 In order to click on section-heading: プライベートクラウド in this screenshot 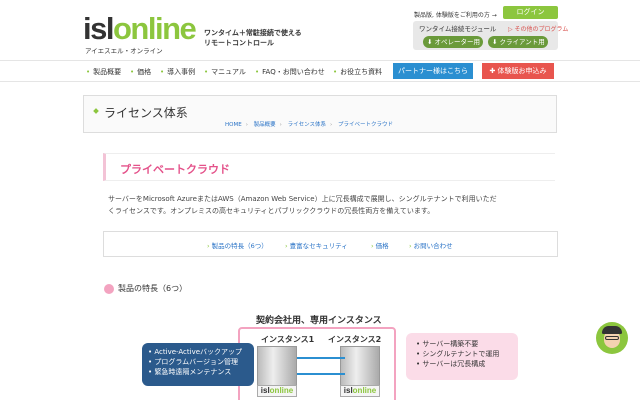, I will do `click(175, 169)`.